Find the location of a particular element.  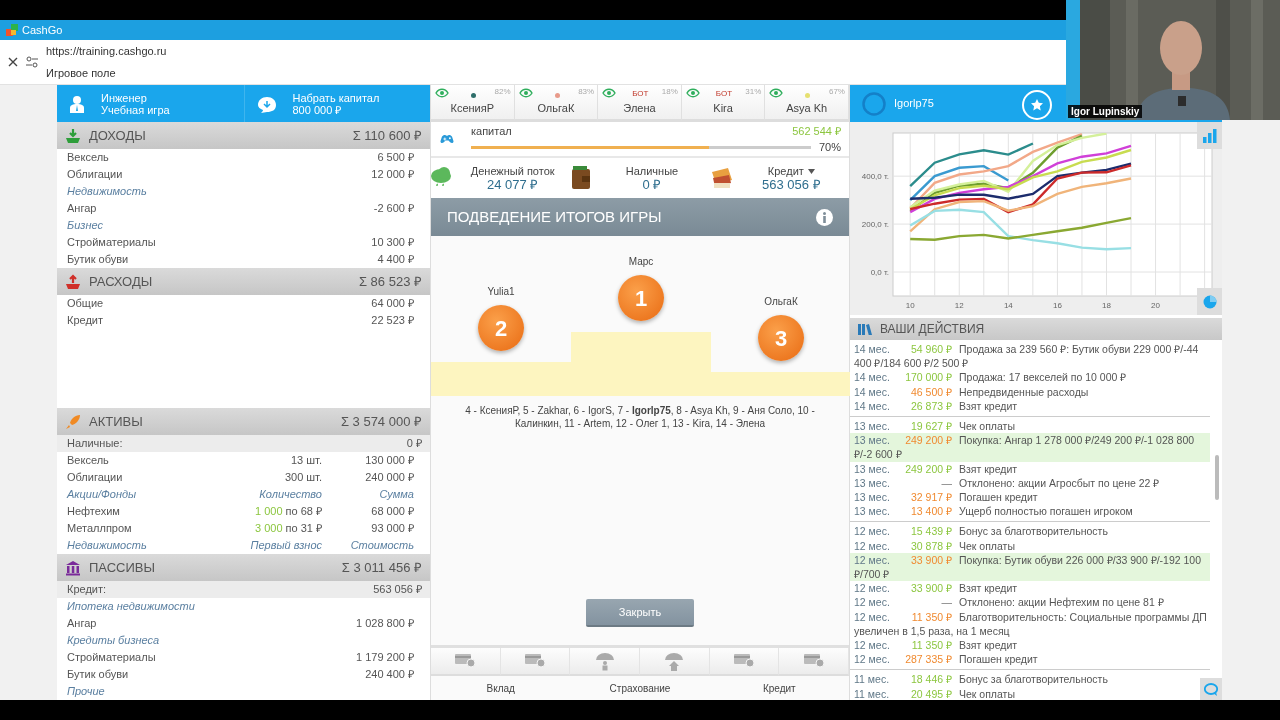

row-value: 68 000 ₽ is located at coordinates (392, 512).